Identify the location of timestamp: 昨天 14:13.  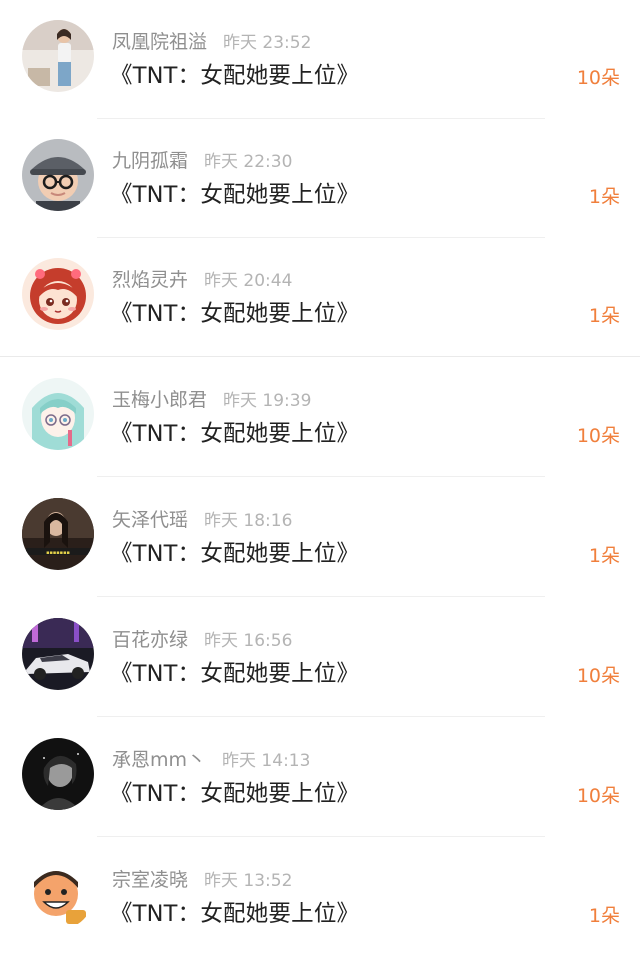
(266, 761).